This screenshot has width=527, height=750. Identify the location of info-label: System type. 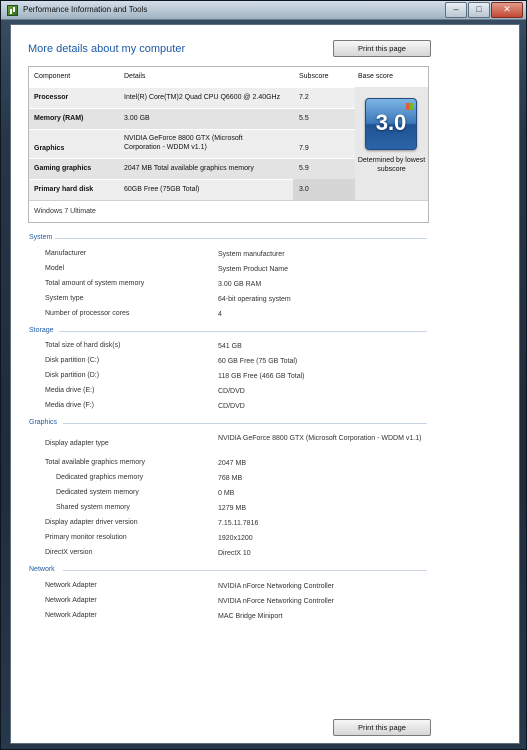
(64, 298).